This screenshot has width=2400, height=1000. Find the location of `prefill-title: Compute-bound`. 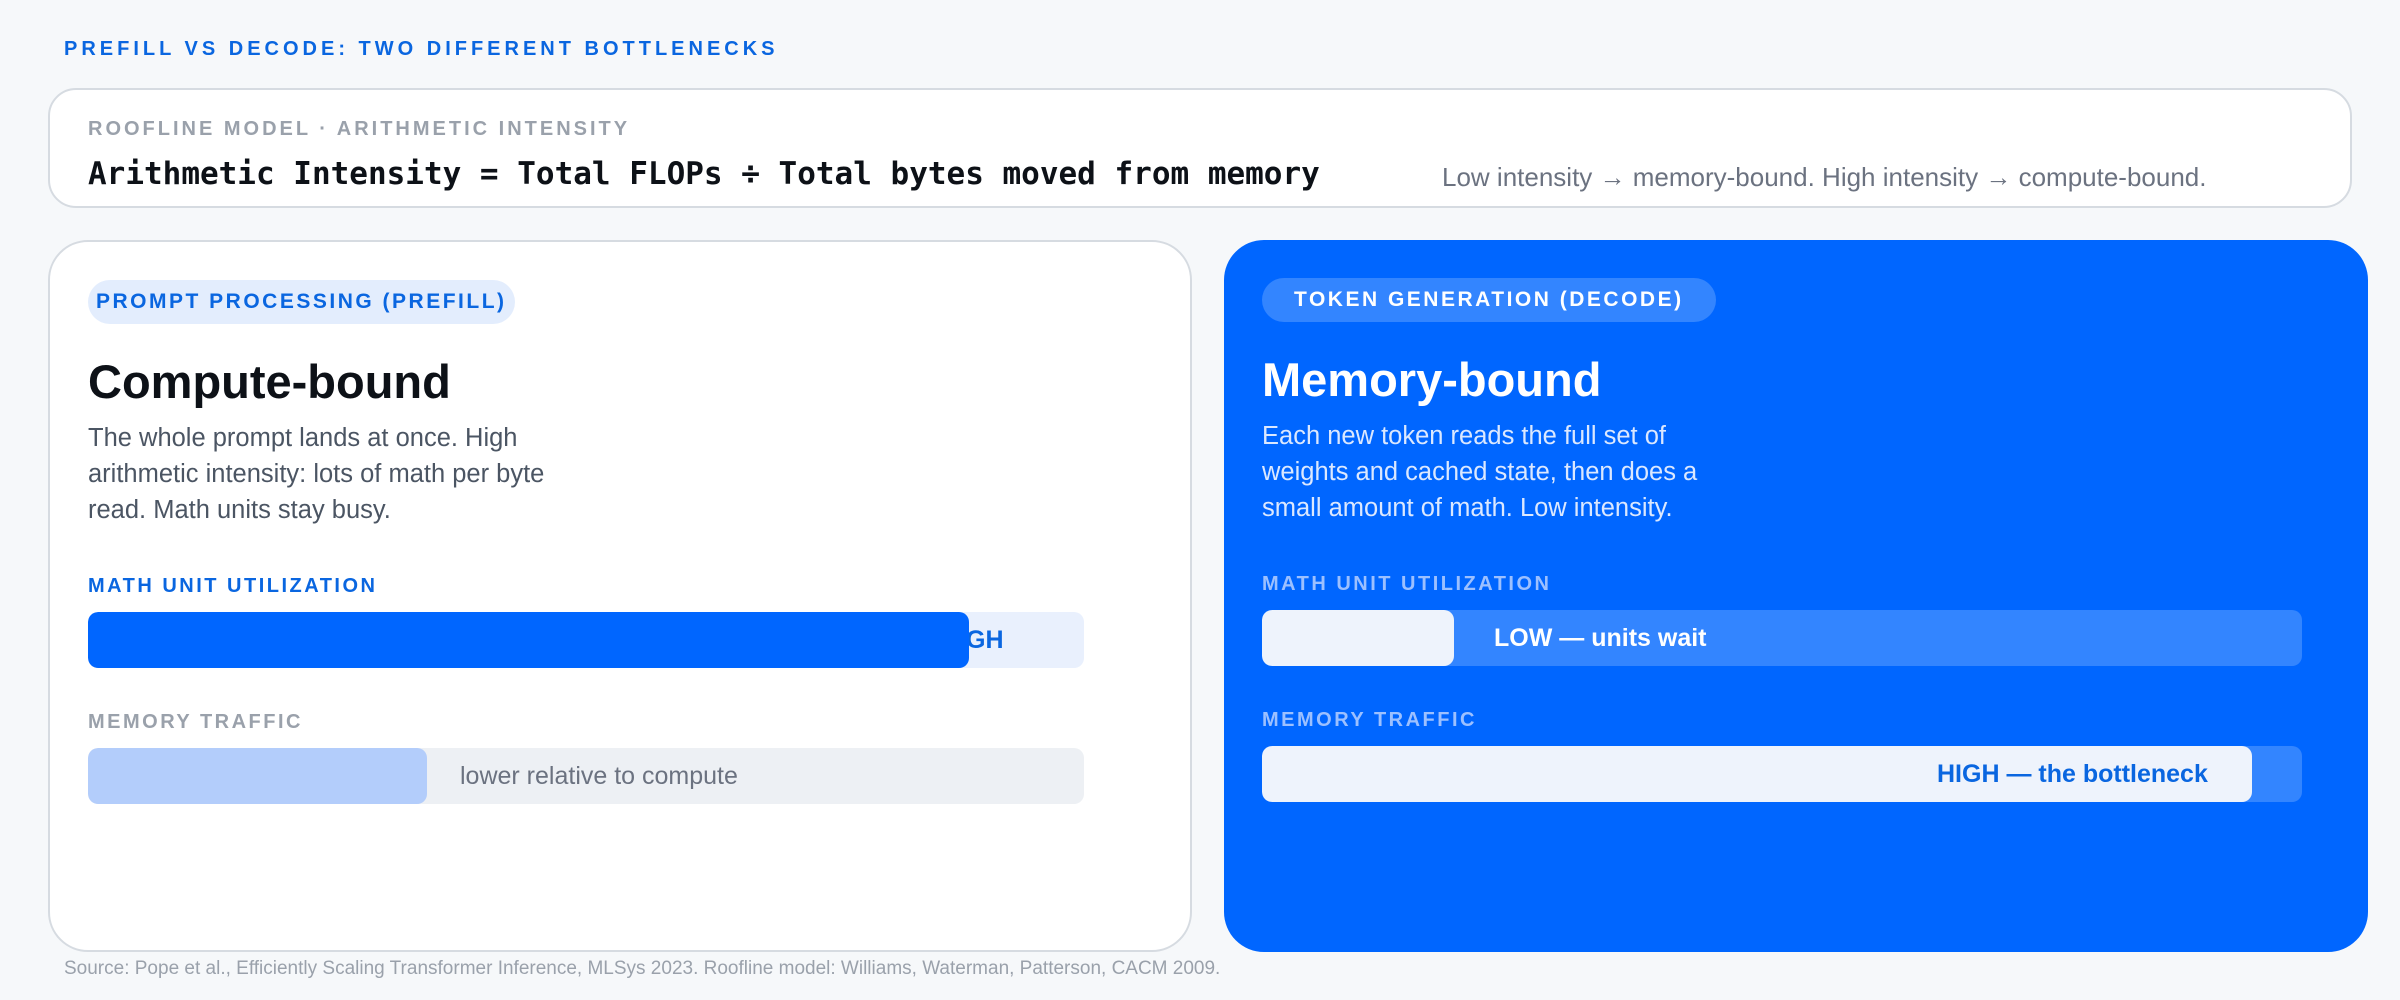

prefill-title: Compute-bound is located at coordinates (269, 381).